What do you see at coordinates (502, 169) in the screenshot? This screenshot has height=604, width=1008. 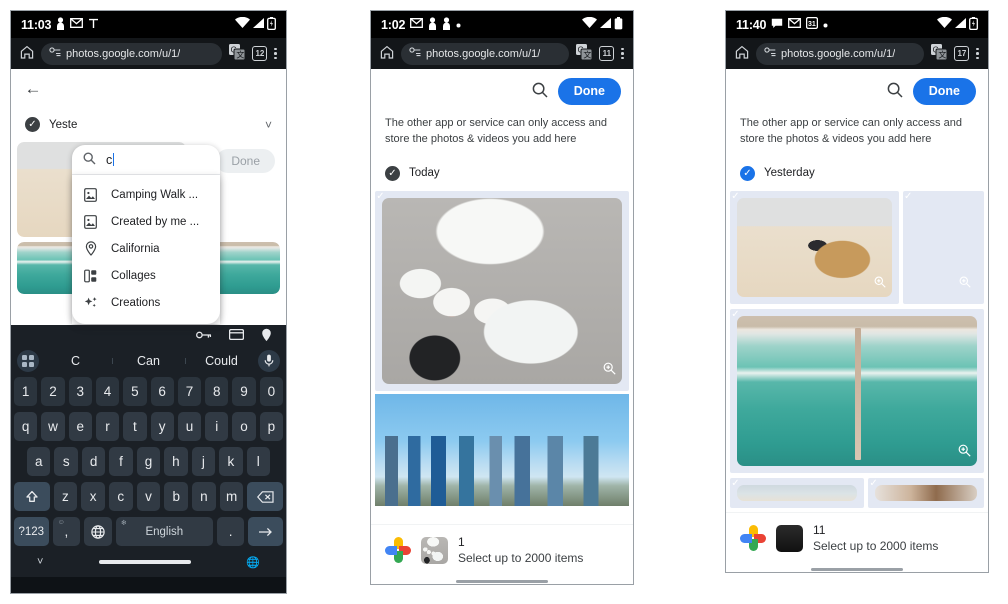 I see `section-header-today: ✓ Today` at bounding box center [502, 169].